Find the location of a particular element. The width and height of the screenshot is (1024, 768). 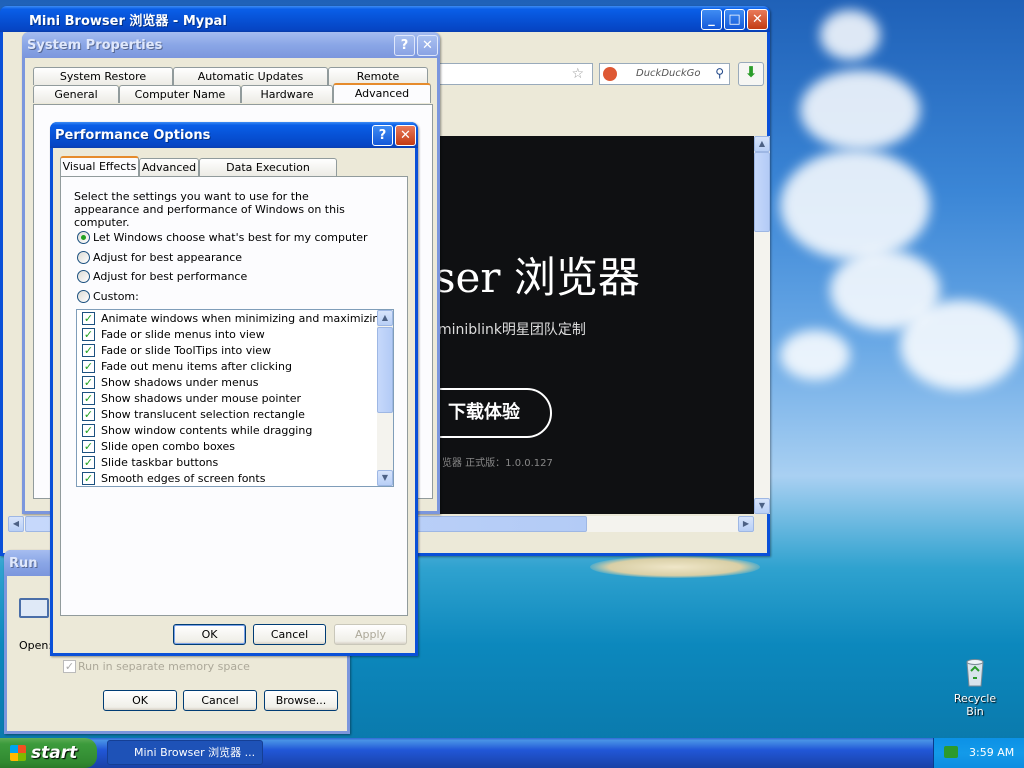

tab-perf-advanced: Advanced is located at coordinates (169, 167).